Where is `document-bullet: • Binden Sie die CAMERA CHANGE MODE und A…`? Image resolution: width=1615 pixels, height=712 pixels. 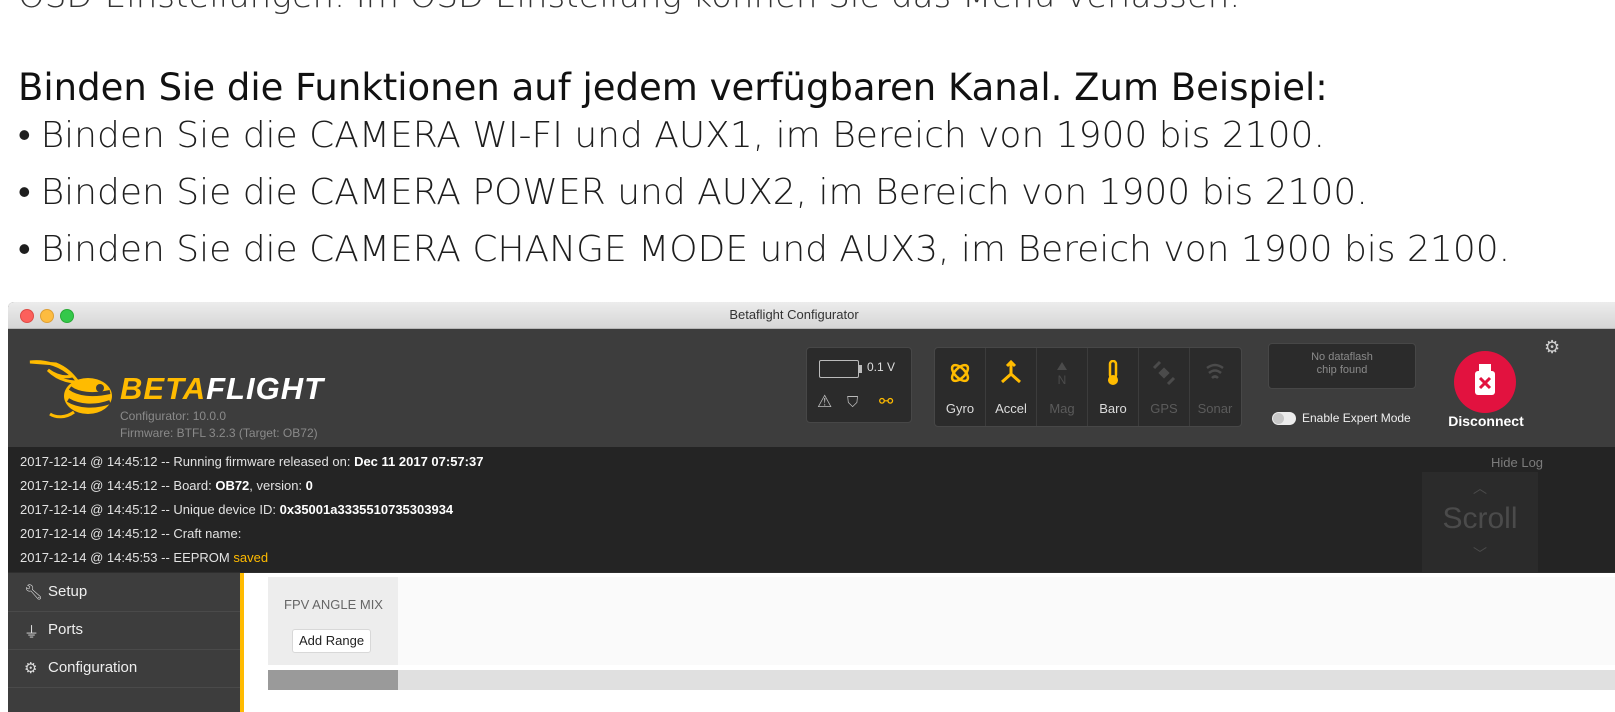
document-bullet: • Binden Sie die CAMERA CHANGE MODE und A… is located at coordinates (764, 249).